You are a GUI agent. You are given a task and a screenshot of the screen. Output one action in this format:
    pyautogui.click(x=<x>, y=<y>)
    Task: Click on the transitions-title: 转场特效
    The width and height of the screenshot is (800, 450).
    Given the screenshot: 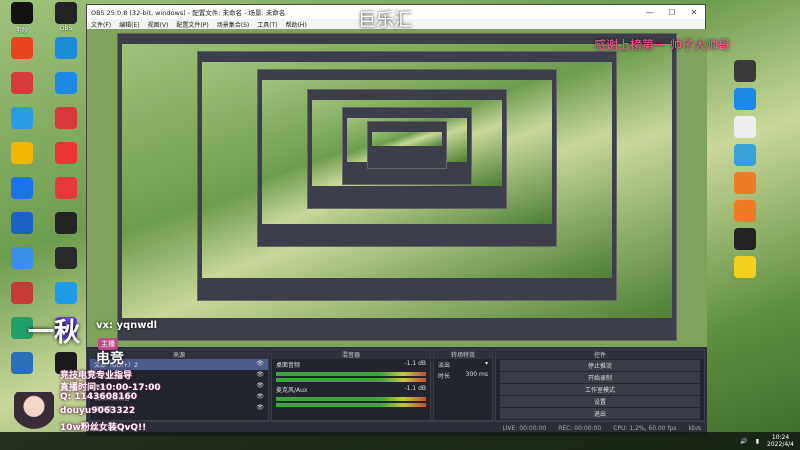 What is the action you would take?
    pyautogui.click(x=463, y=354)
    